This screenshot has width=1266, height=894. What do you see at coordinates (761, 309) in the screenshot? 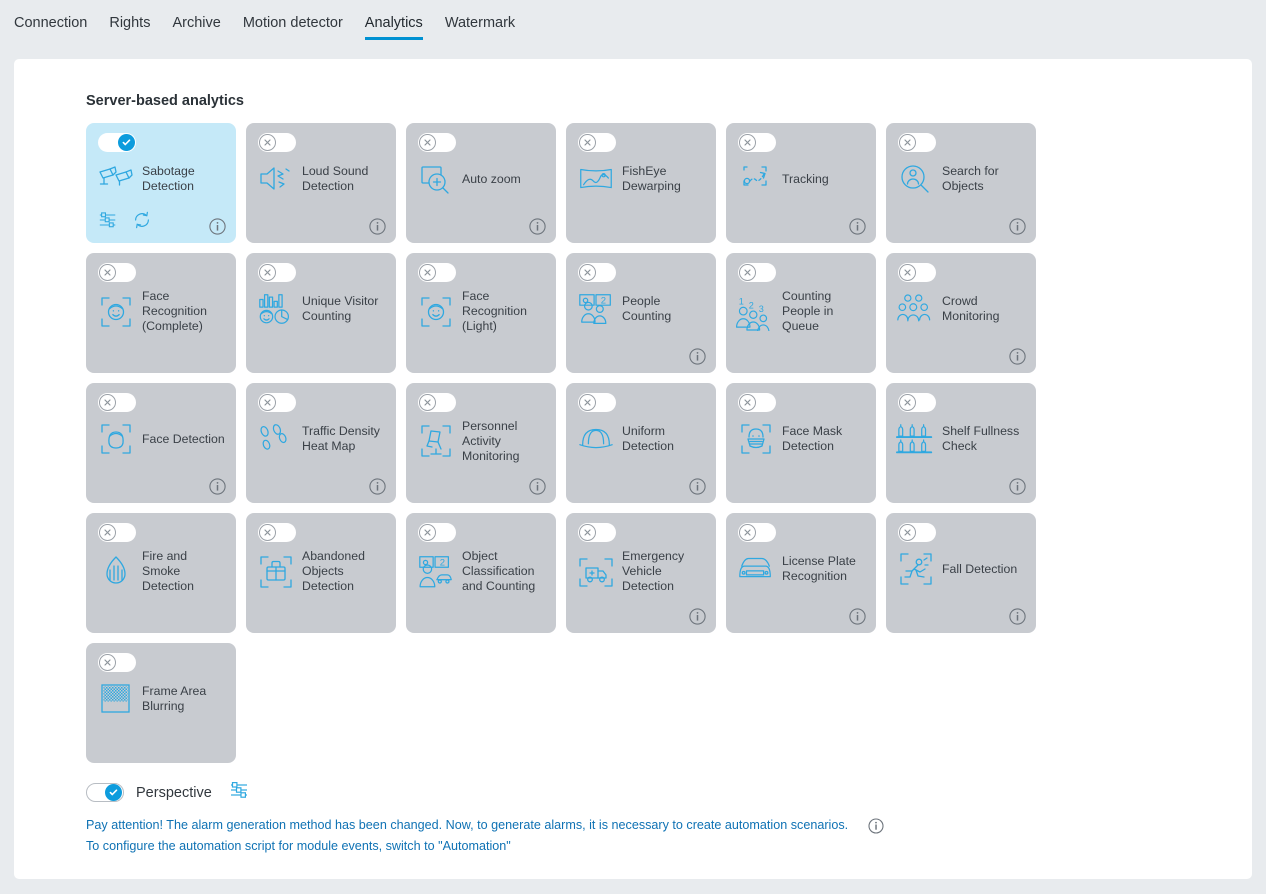
I see `svg-text: 3` at bounding box center [761, 309].